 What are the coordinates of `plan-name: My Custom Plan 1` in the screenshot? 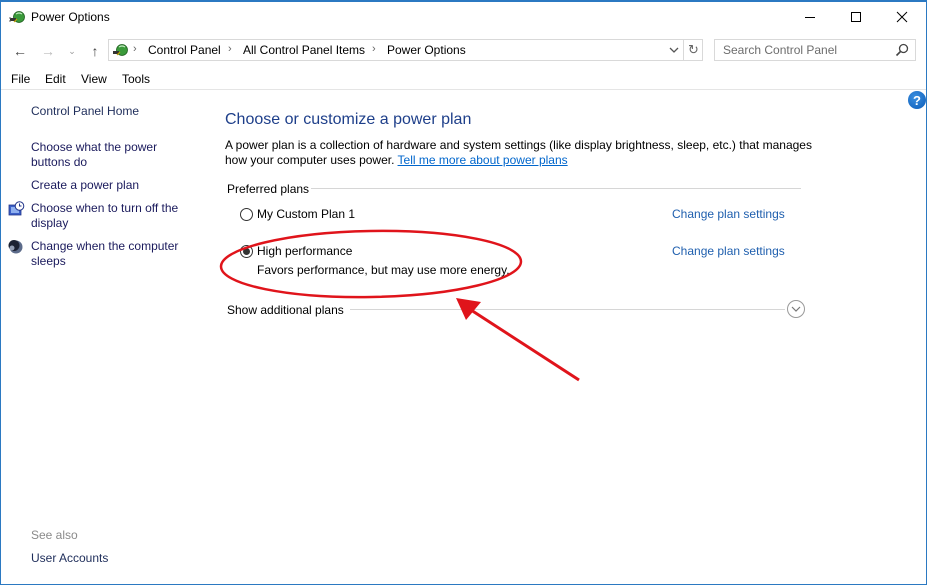 It's located at (306, 214).